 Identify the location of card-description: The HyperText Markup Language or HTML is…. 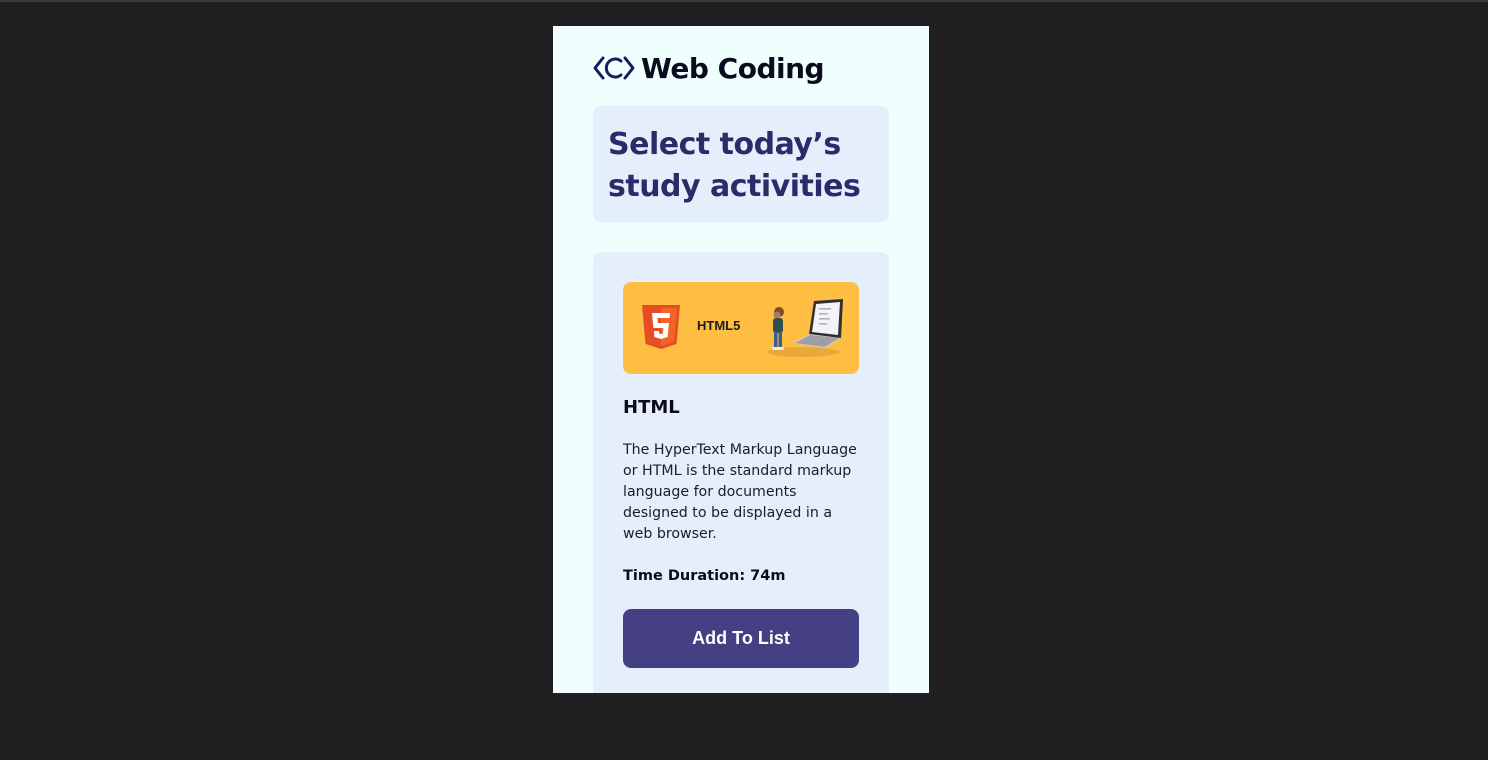
(740, 492).